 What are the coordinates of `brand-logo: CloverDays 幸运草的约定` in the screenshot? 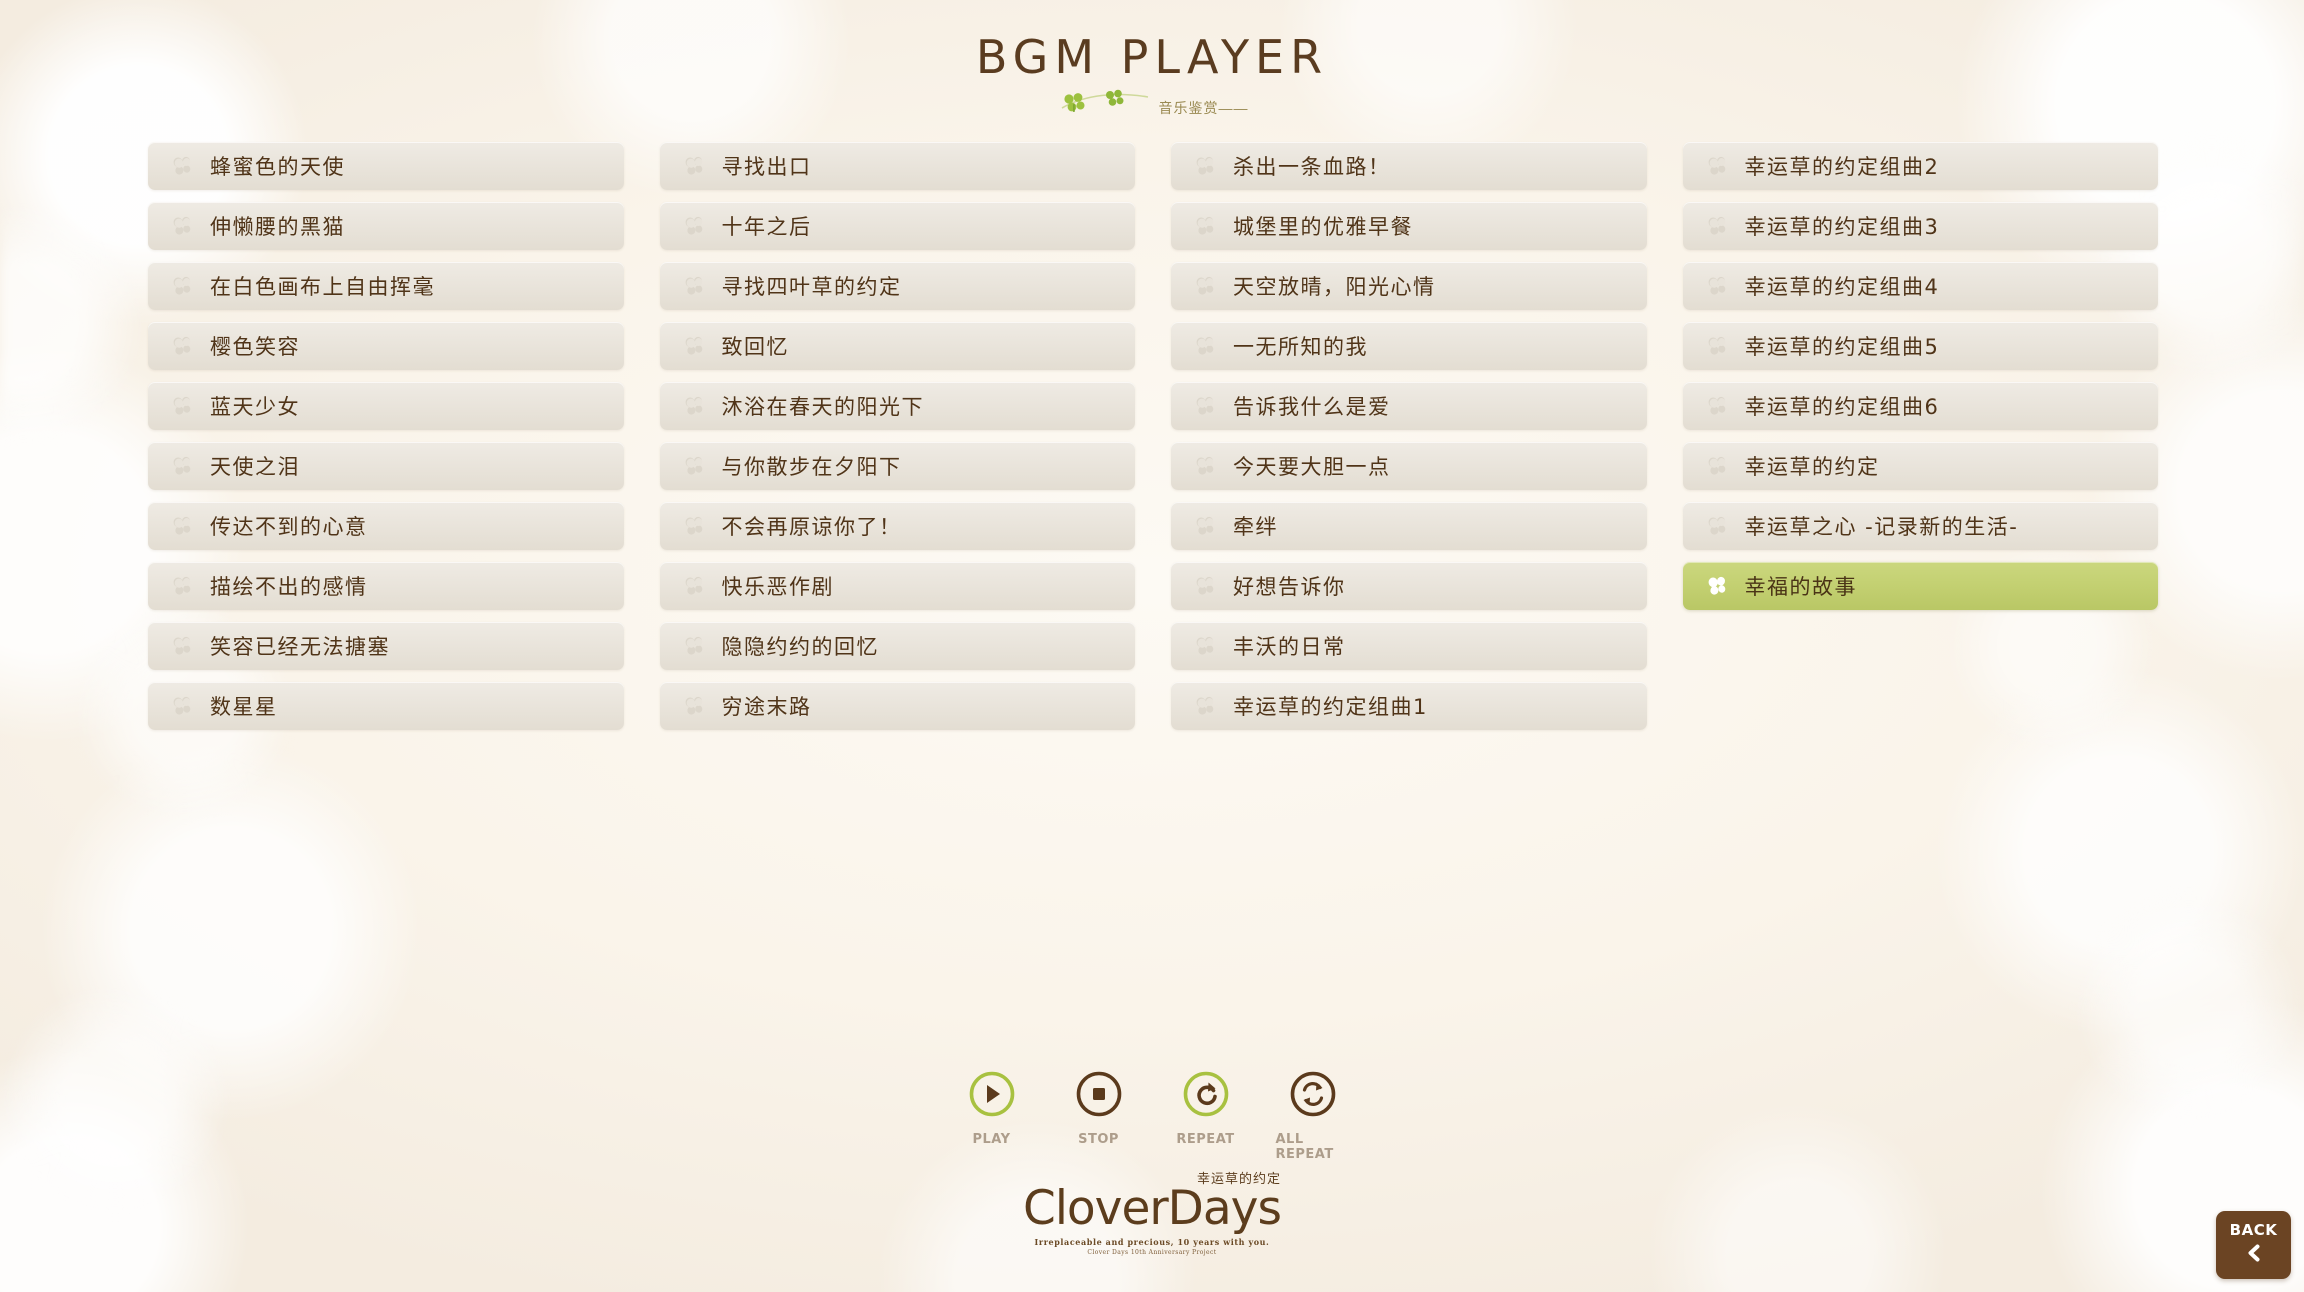 It's located at (1152, 1203).